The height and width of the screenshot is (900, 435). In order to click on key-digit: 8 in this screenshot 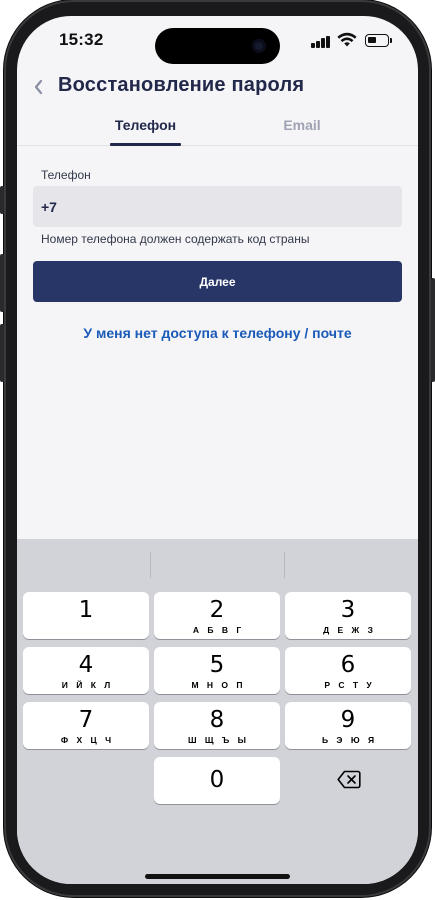, I will do `click(217, 720)`.